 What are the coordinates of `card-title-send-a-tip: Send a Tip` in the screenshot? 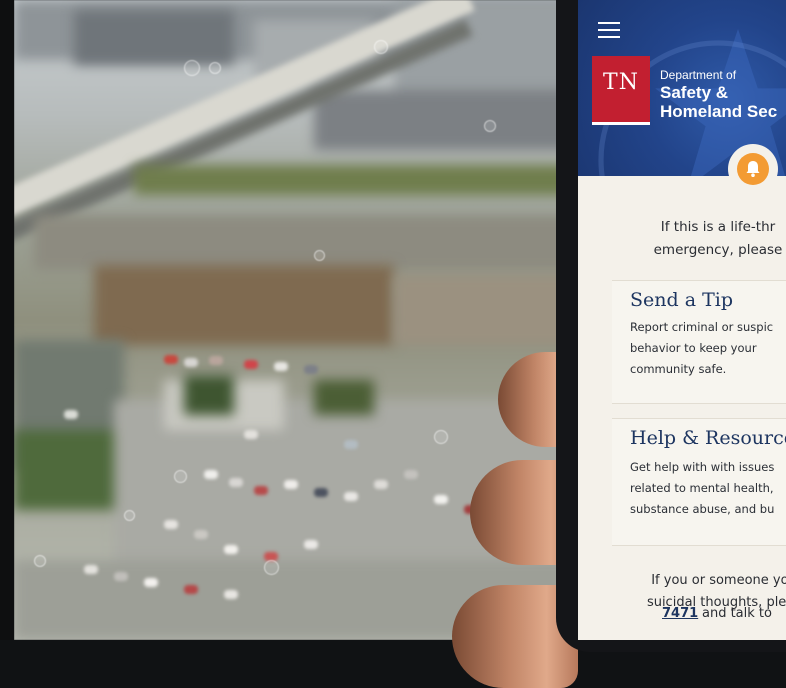 It's located at (681, 300).